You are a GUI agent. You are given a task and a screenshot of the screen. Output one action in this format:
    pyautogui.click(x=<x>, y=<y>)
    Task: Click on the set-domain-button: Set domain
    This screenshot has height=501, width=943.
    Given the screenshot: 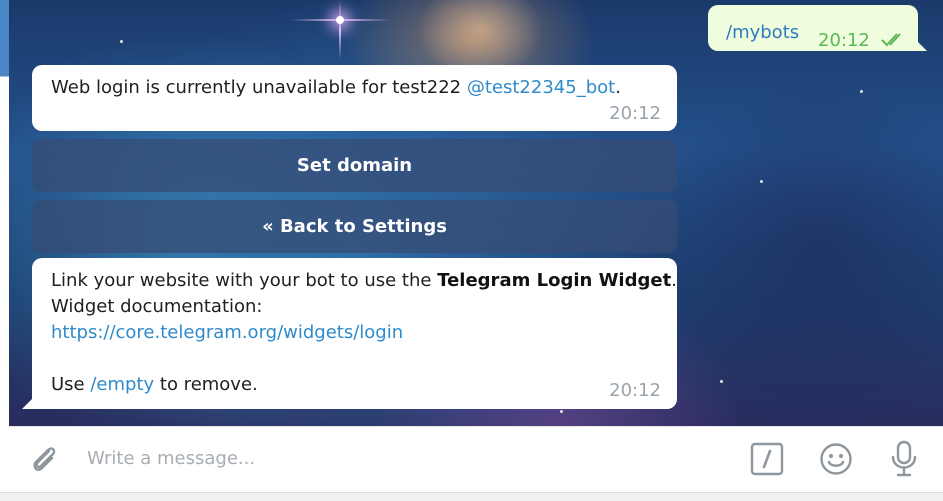 What is the action you would take?
    pyautogui.click(x=354, y=165)
    